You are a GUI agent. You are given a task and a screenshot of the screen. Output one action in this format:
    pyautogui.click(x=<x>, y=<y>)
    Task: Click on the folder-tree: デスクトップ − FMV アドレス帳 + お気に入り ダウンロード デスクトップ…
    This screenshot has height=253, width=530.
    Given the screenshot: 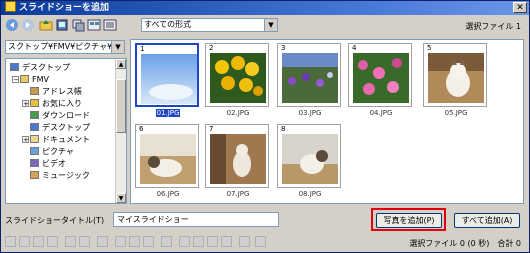 What is the action you would take?
    pyautogui.click(x=66, y=131)
    